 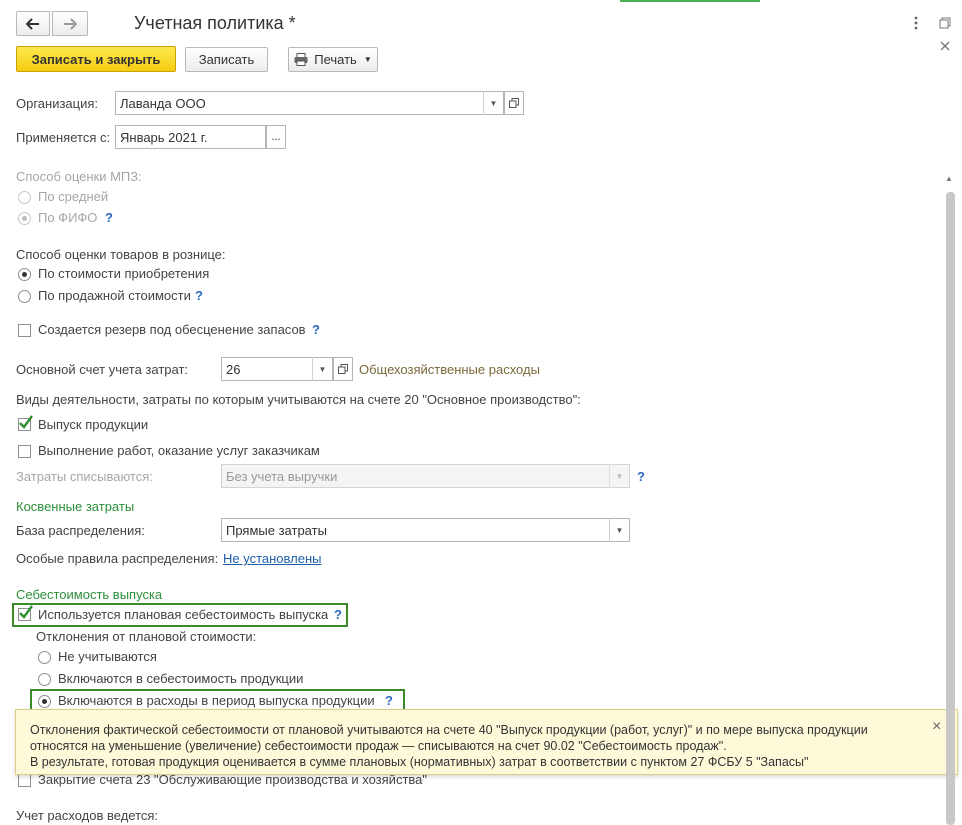 I want to click on rules-label: Особые правила распределения:, so click(x=117, y=558).